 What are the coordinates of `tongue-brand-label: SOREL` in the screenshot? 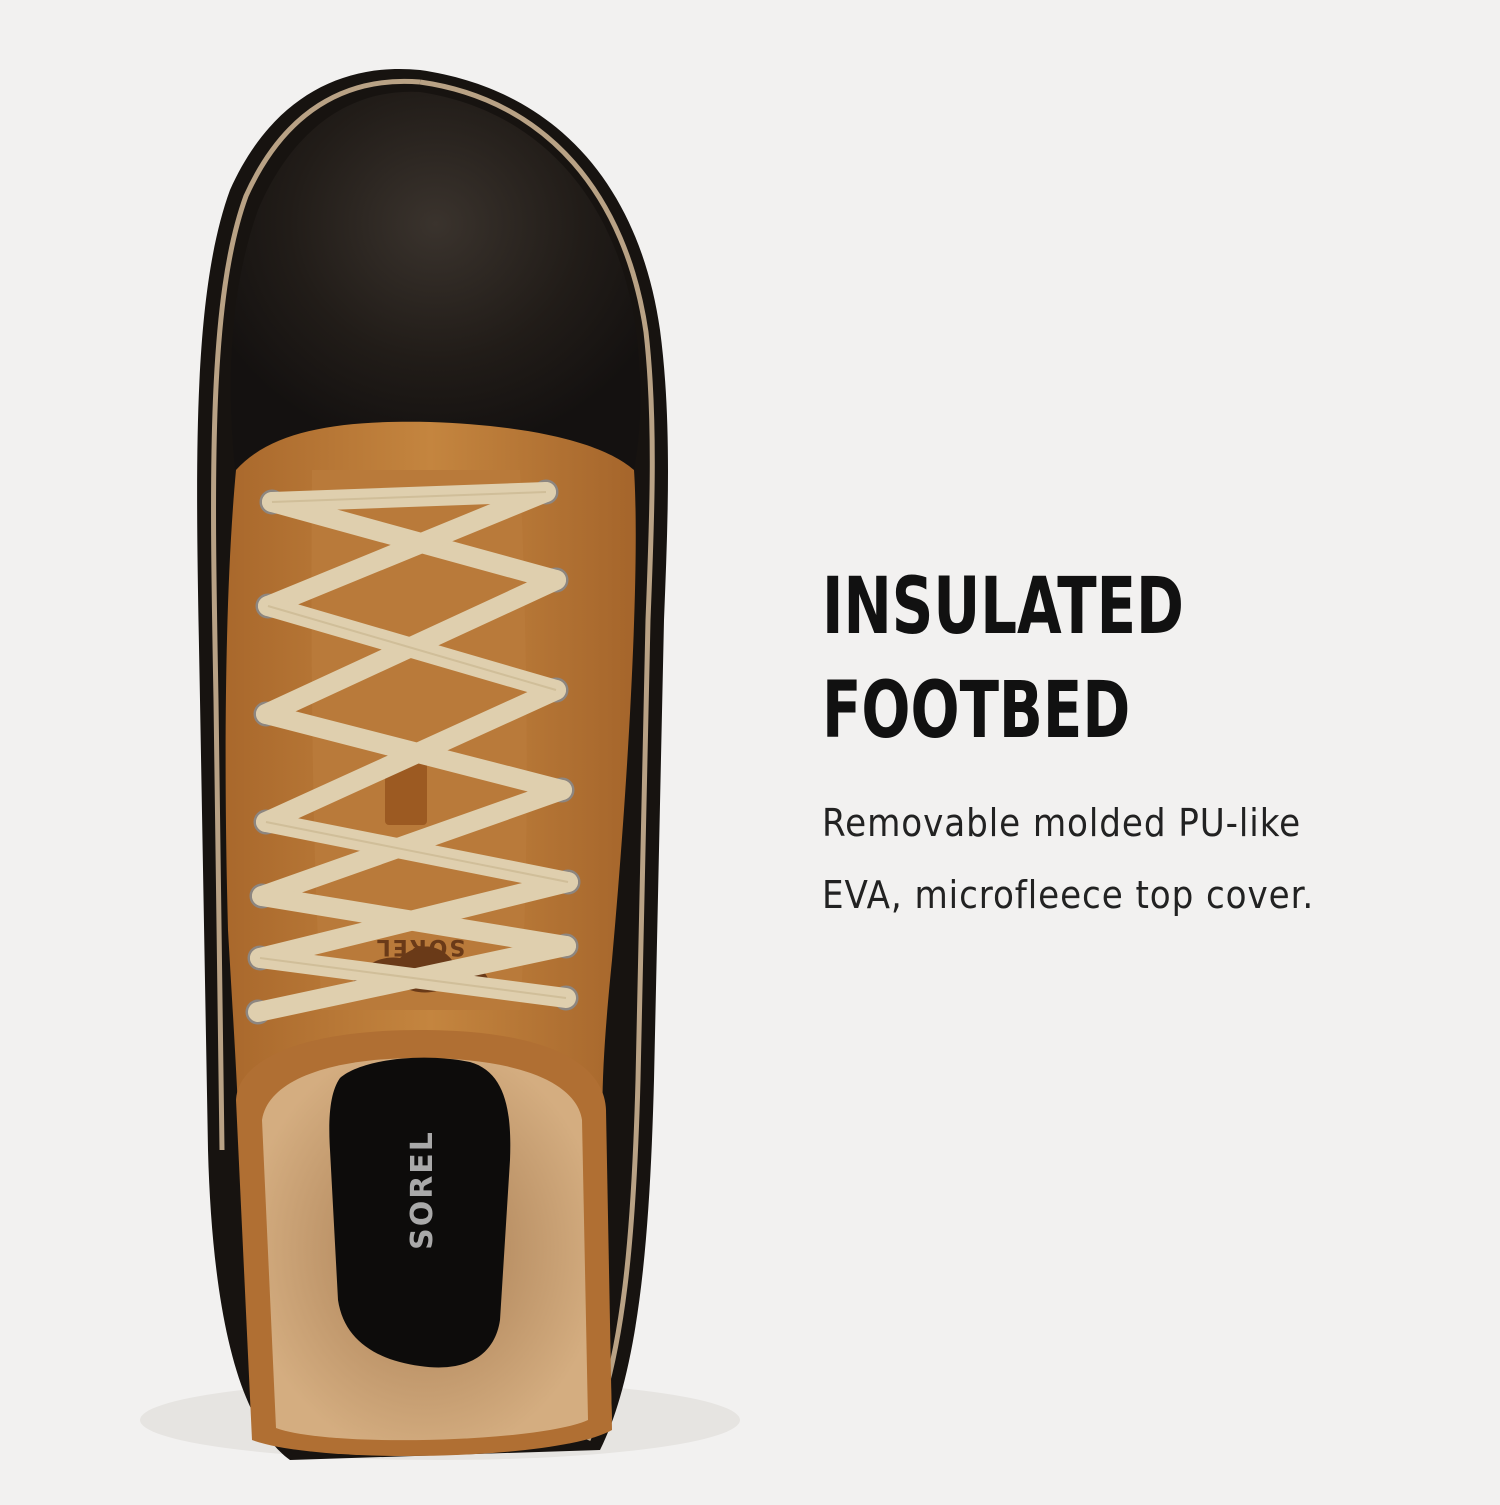 It's located at (420, 946).